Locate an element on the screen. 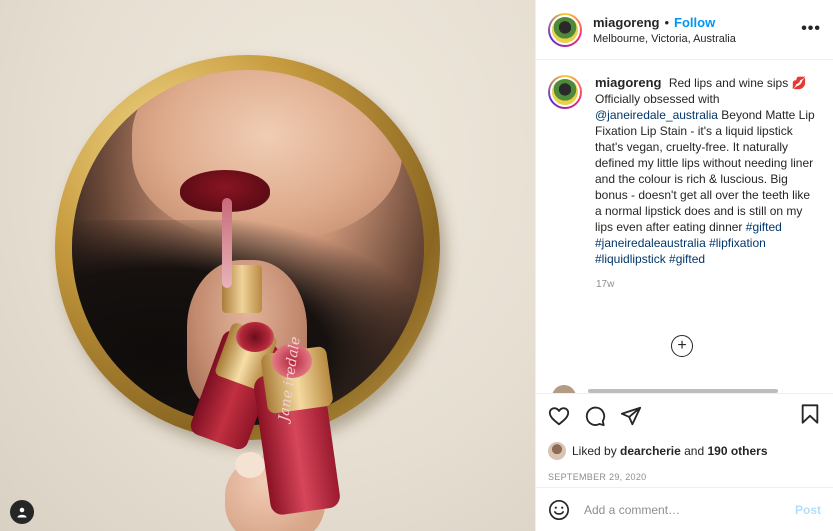 The width and height of the screenshot is (833, 531). lip-wand is located at coordinates (227, 243).